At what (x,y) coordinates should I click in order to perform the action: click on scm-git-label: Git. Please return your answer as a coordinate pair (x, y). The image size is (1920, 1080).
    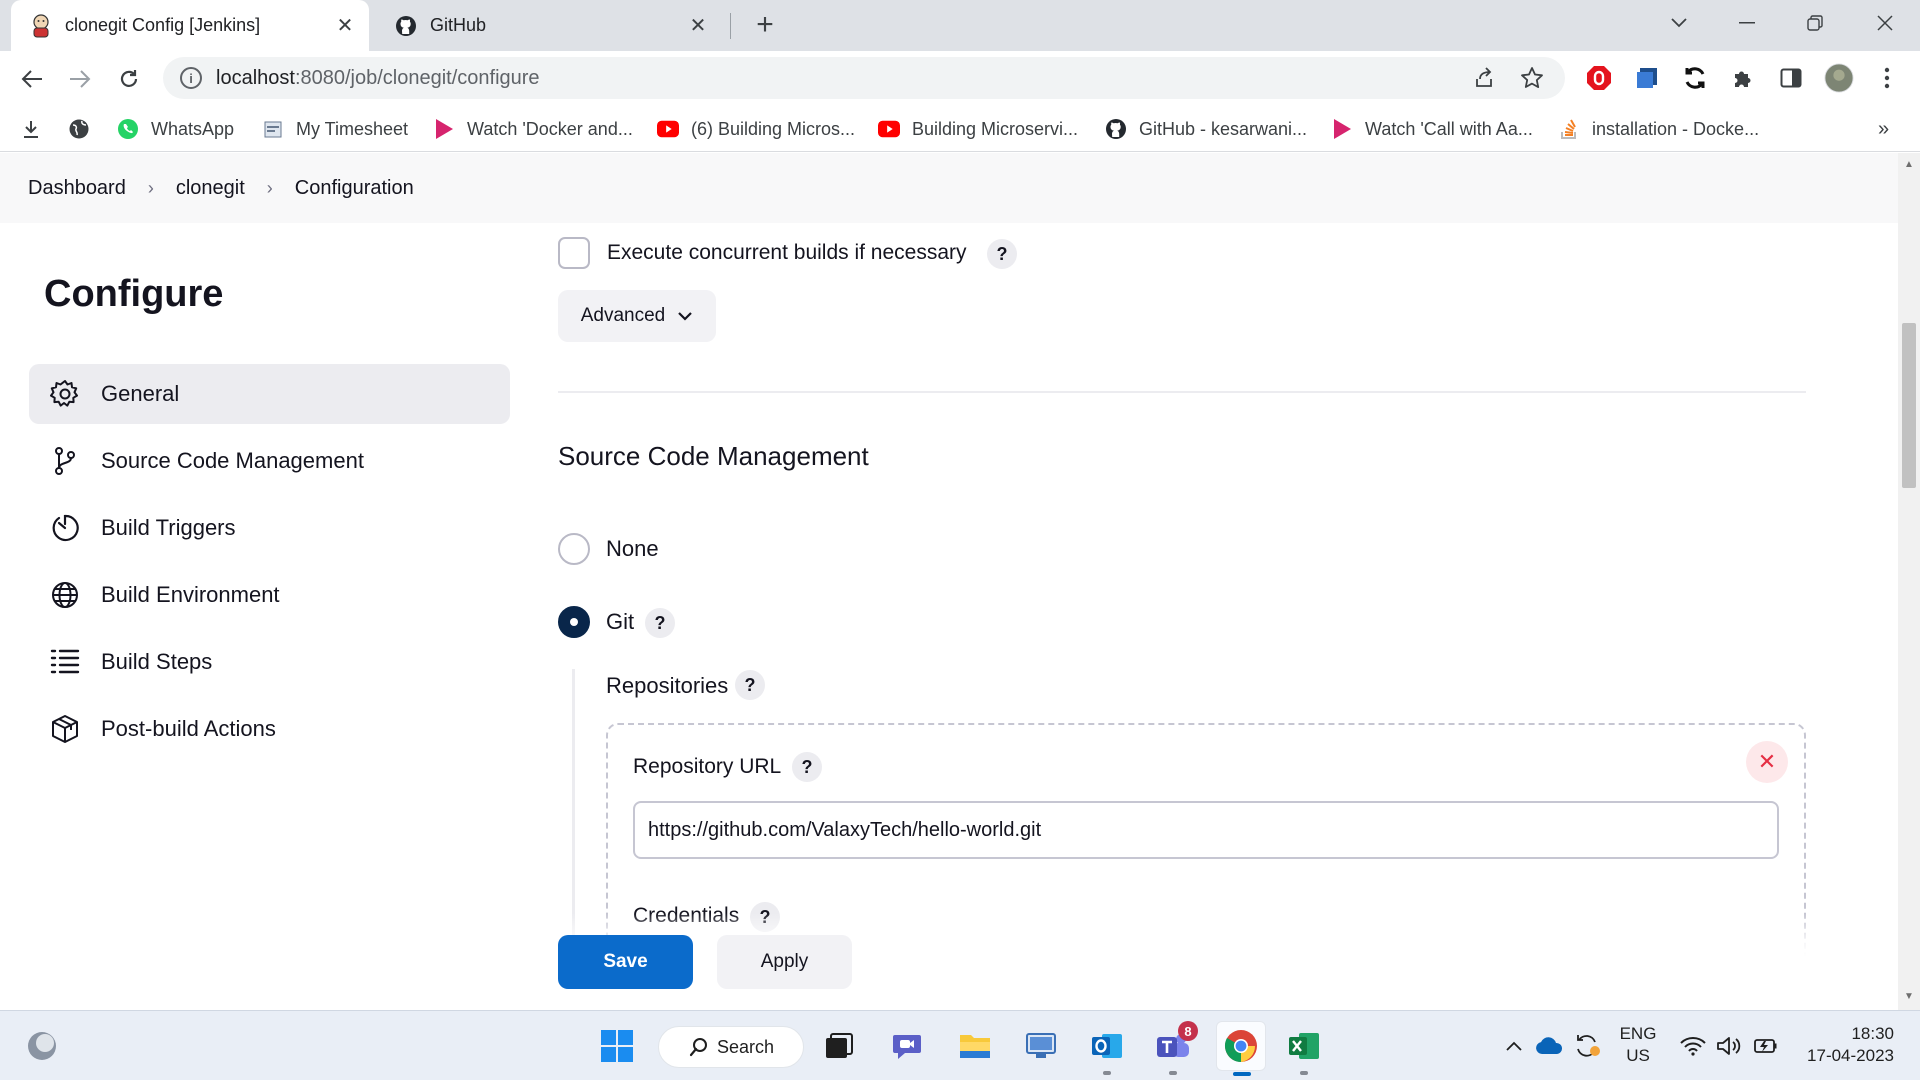
    Looking at the image, I should click on (620, 622).